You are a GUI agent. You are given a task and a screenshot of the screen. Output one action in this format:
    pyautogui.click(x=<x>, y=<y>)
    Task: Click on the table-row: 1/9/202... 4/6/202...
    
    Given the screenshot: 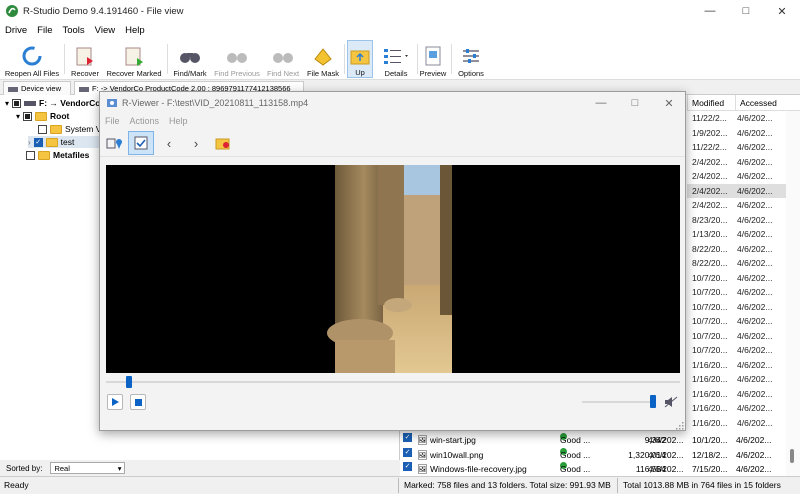 What is the action you would take?
    pyautogui.click(x=736, y=133)
    